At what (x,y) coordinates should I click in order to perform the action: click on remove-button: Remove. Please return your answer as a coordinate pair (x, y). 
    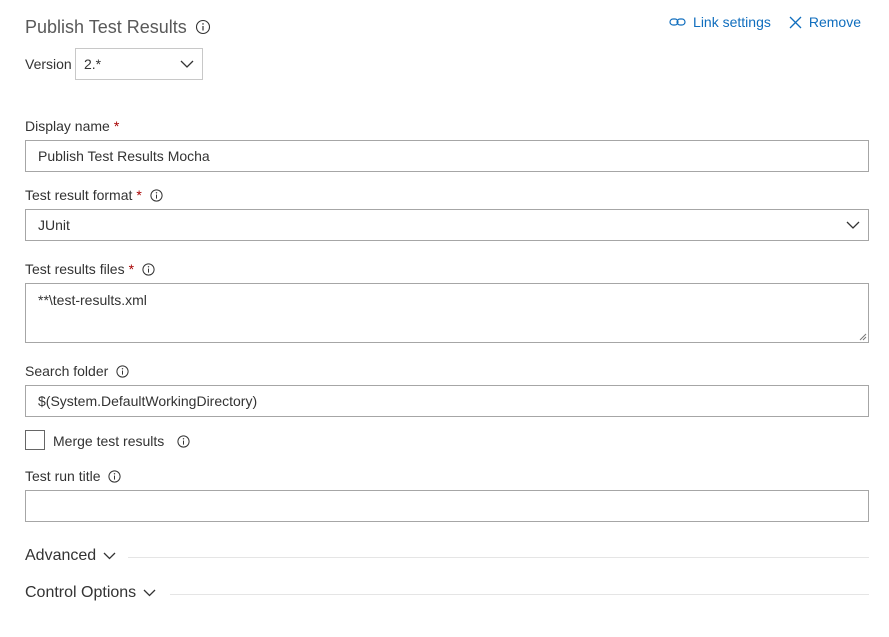
    Looking at the image, I should click on (825, 22).